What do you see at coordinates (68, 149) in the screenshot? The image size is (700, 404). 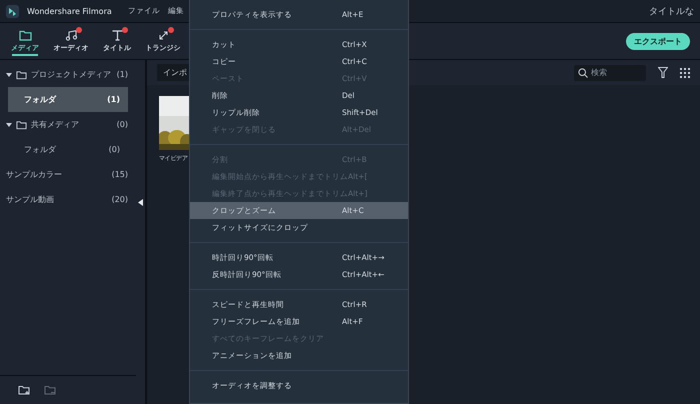 I see `sidebar-item: フォルダ (0)` at bounding box center [68, 149].